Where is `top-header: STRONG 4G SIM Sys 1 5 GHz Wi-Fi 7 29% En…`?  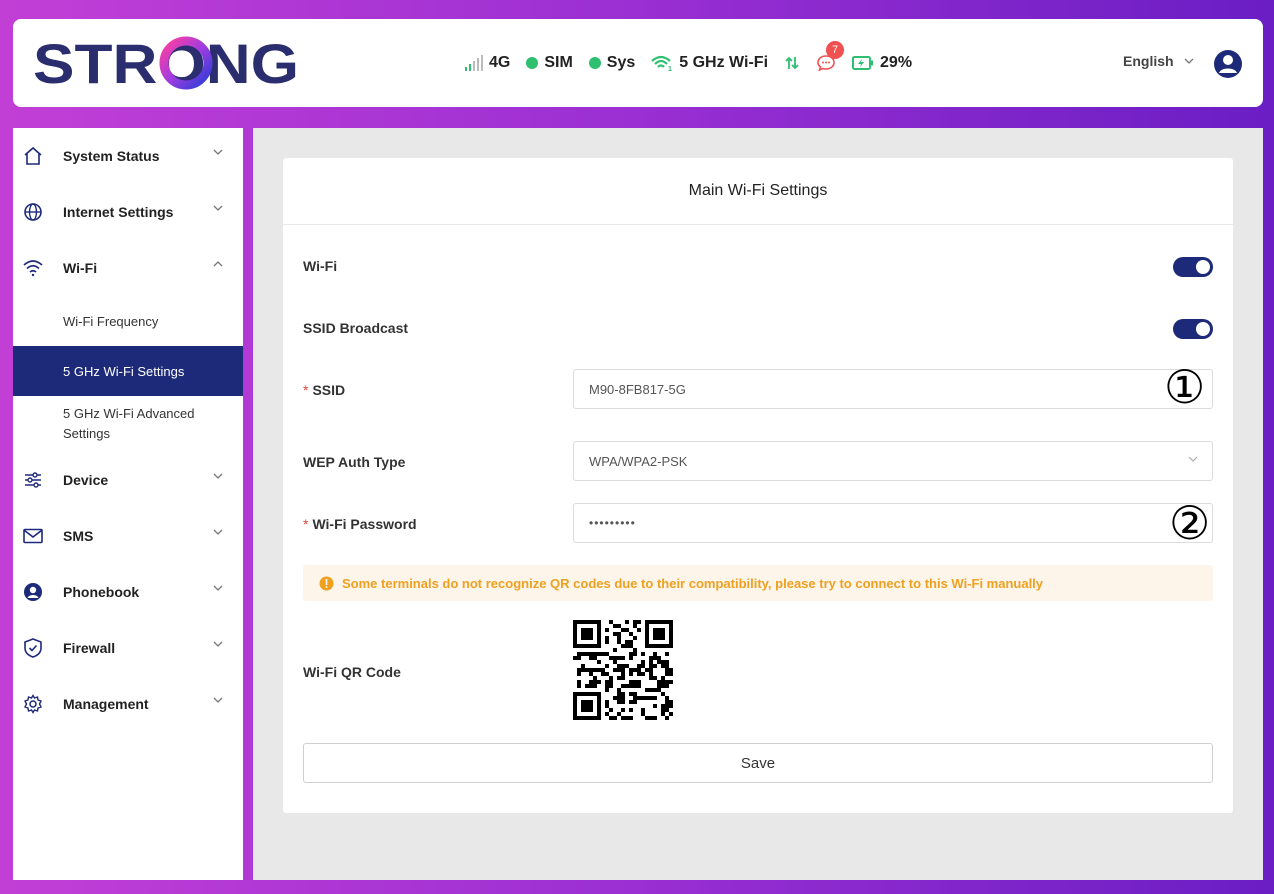 top-header: STRONG 4G SIM Sys 1 5 GHz Wi-Fi 7 29% En… is located at coordinates (638, 63).